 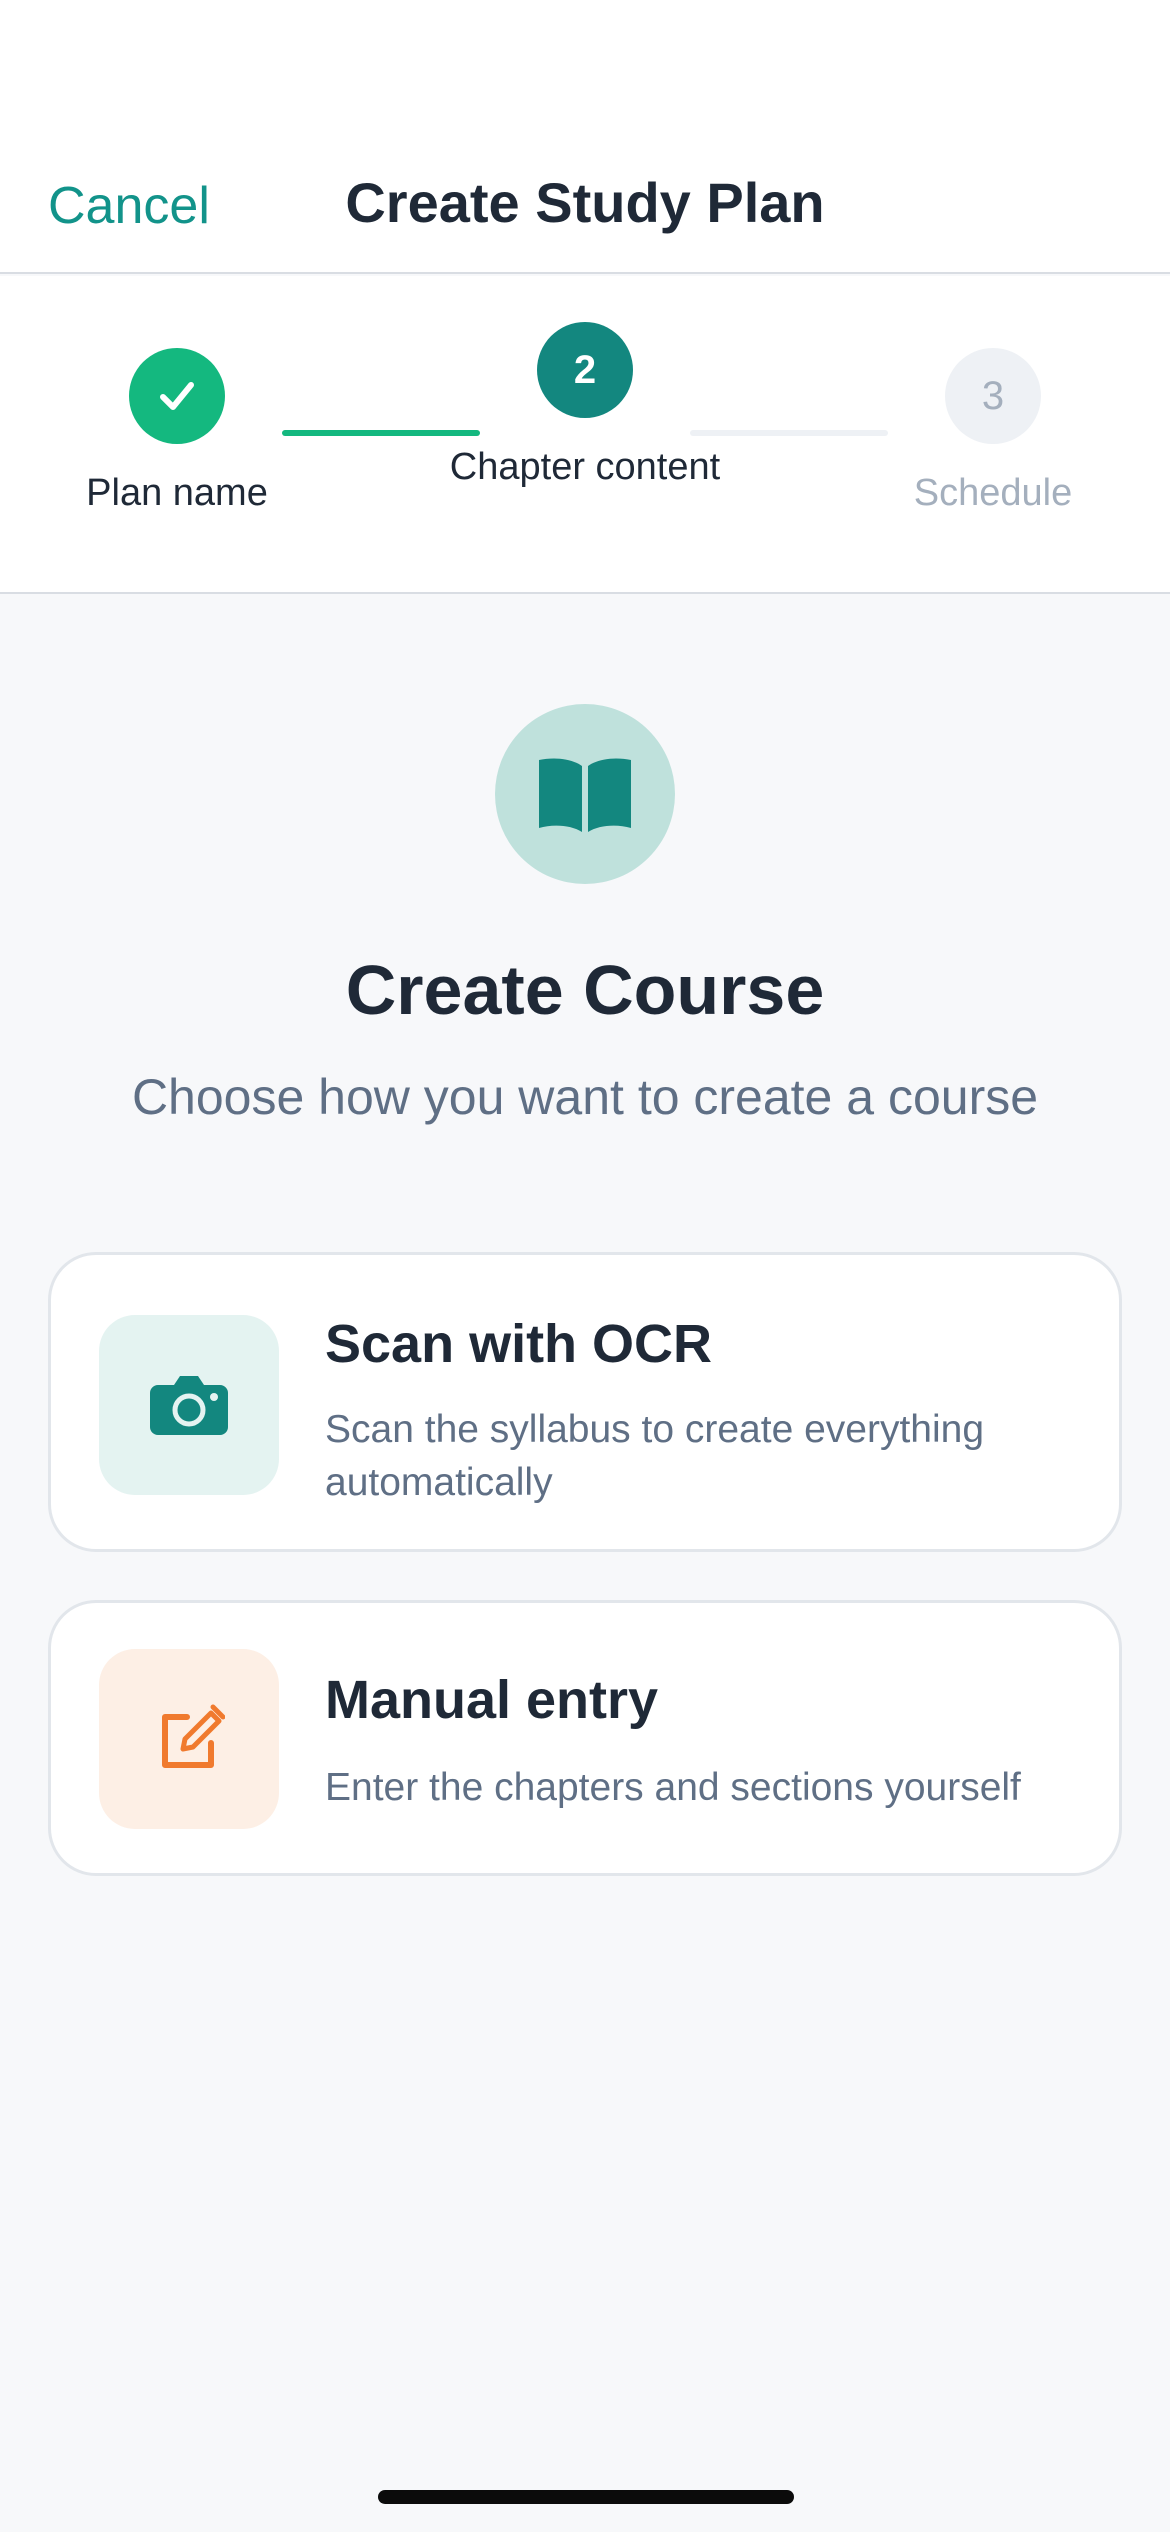 I want to click on checkmark-icon, so click(x=177, y=396).